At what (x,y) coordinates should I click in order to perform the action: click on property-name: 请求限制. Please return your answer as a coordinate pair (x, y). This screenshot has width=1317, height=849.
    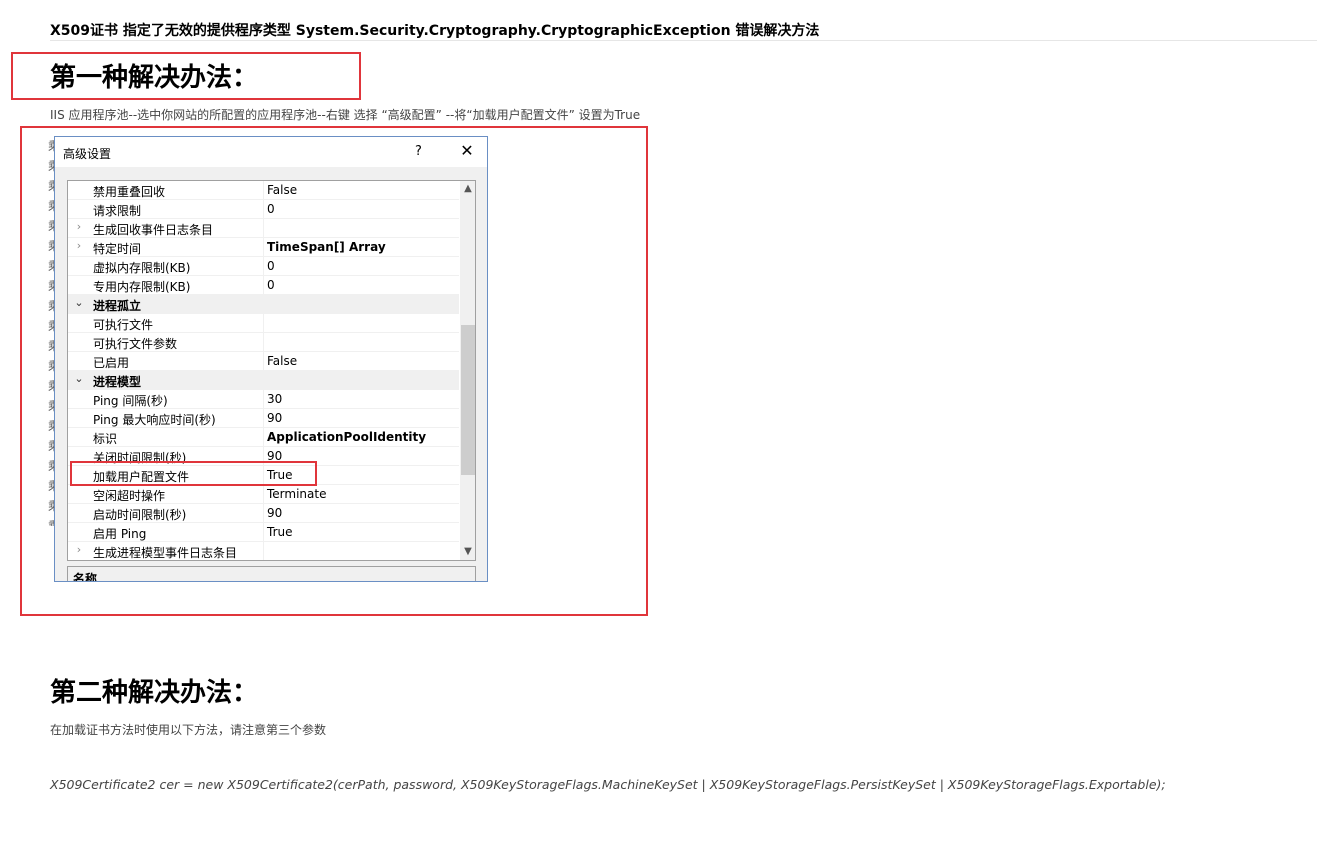
    Looking at the image, I should click on (117, 211).